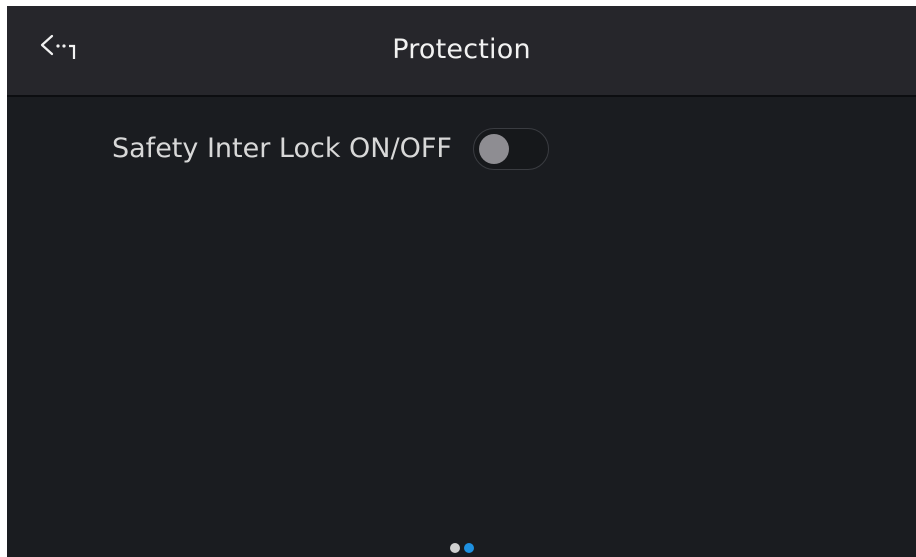 This screenshot has width=916, height=557. I want to click on safety-interlock-toggle, so click(510, 149).